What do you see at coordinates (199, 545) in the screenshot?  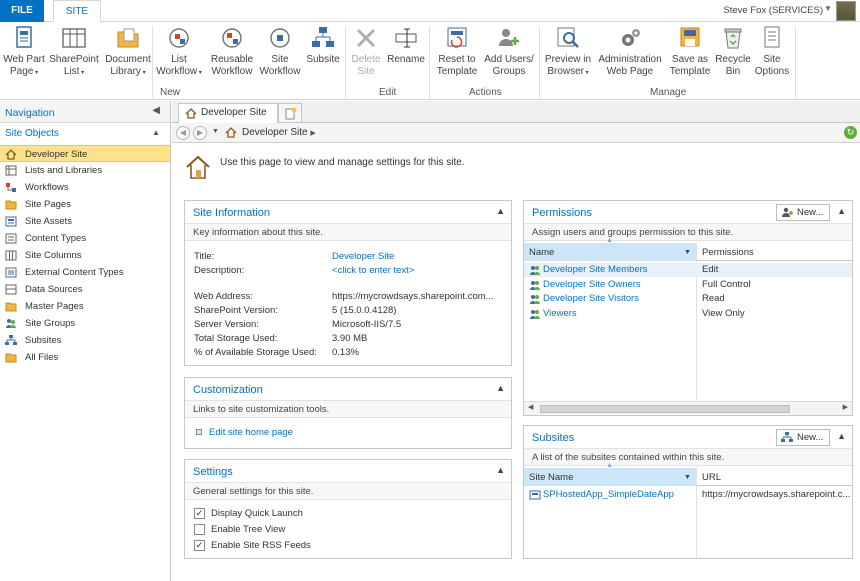 I see `enable-rss-feeds-checkbox: ✓` at bounding box center [199, 545].